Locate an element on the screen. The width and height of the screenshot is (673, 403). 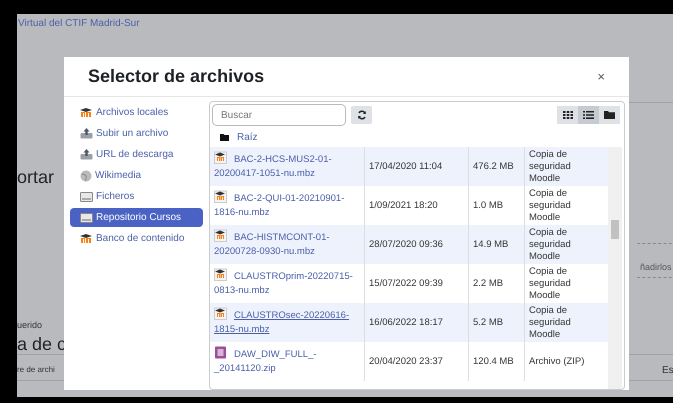
refresh-icon is located at coordinates (361, 115).